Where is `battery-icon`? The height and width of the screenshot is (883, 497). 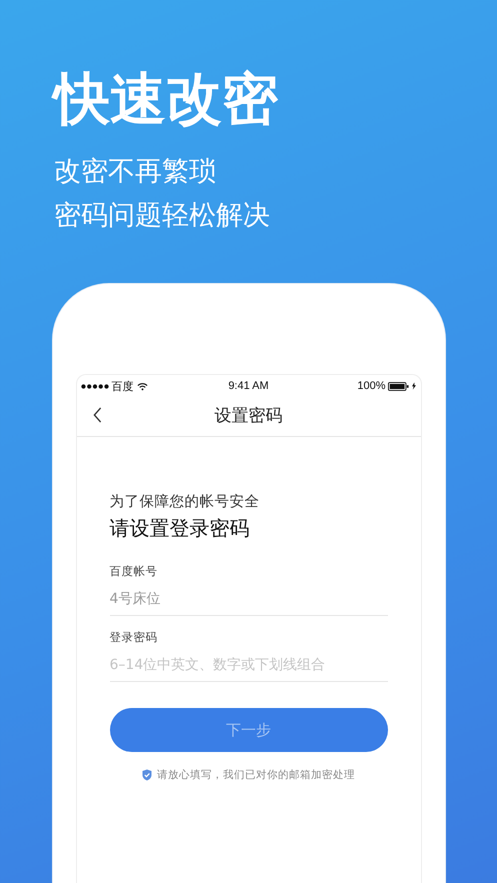 battery-icon is located at coordinates (399, 386).